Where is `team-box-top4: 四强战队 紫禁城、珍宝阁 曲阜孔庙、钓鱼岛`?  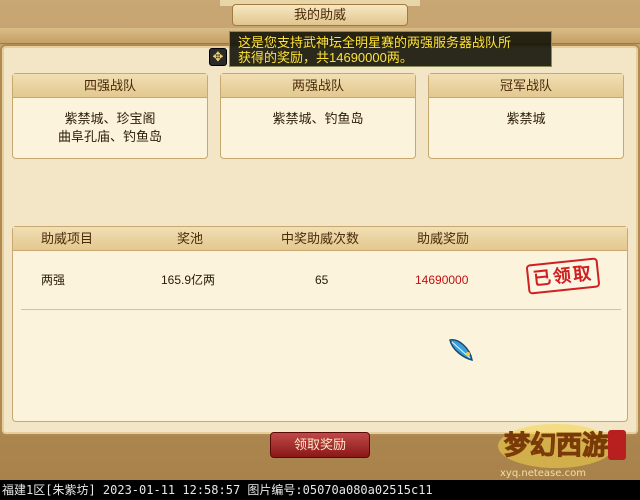
team-box-top4: 四强战队 紫禁城、珍宝阁 曲阜孔庙、钓鱼岛 is located at coordinates (110, 116).